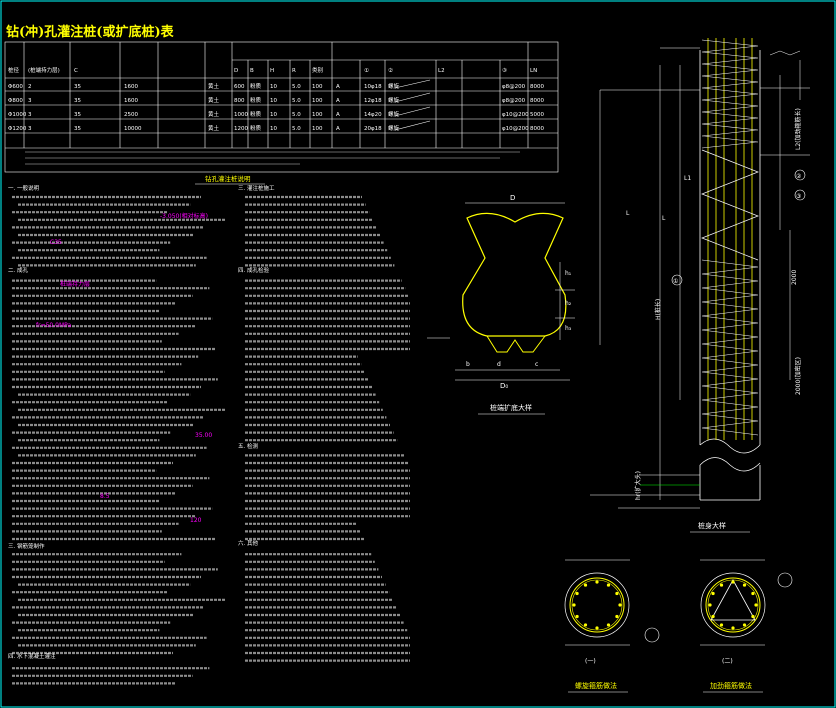 The width and height of the screenshot is (836, 708). Describe the element at coordinates (272, 71) in the screenshot. I see `table-header: H` at that location.